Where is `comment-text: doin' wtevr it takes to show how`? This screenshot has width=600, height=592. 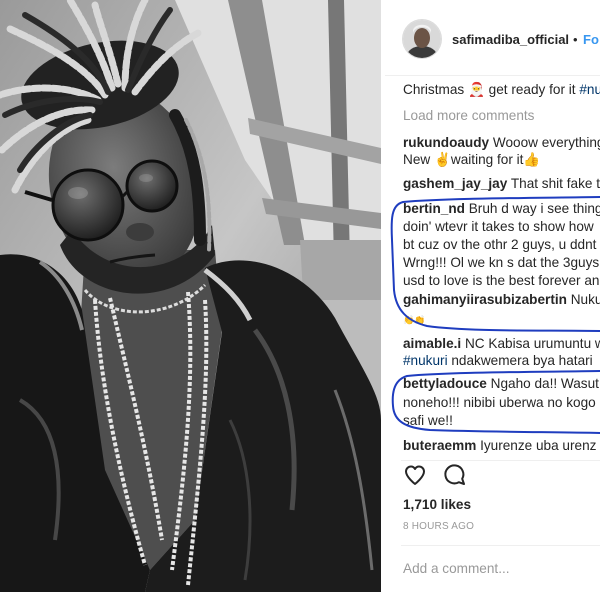
comment-text: doin' wtevr it takes to show how is located at coordinates (498, 226).